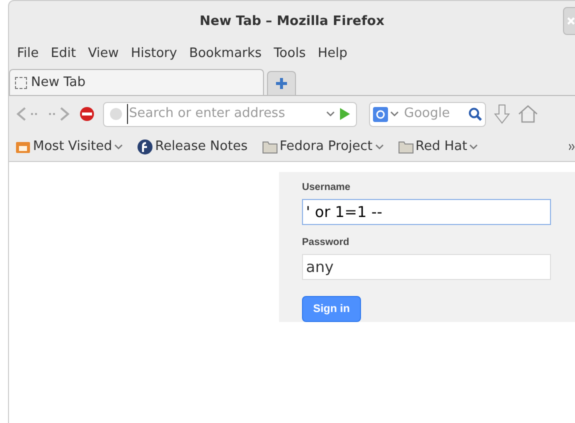  I want to click on menu-item: View, so click(103, 54).